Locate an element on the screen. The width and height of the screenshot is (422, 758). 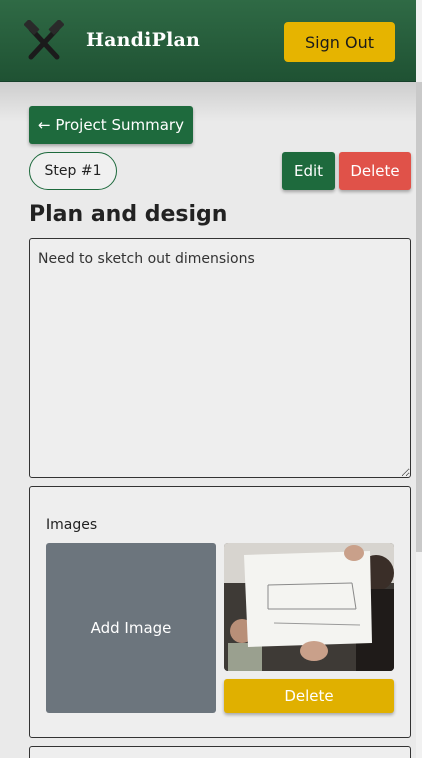
crossed-hammers-icon is located at coordinates (44, 40).